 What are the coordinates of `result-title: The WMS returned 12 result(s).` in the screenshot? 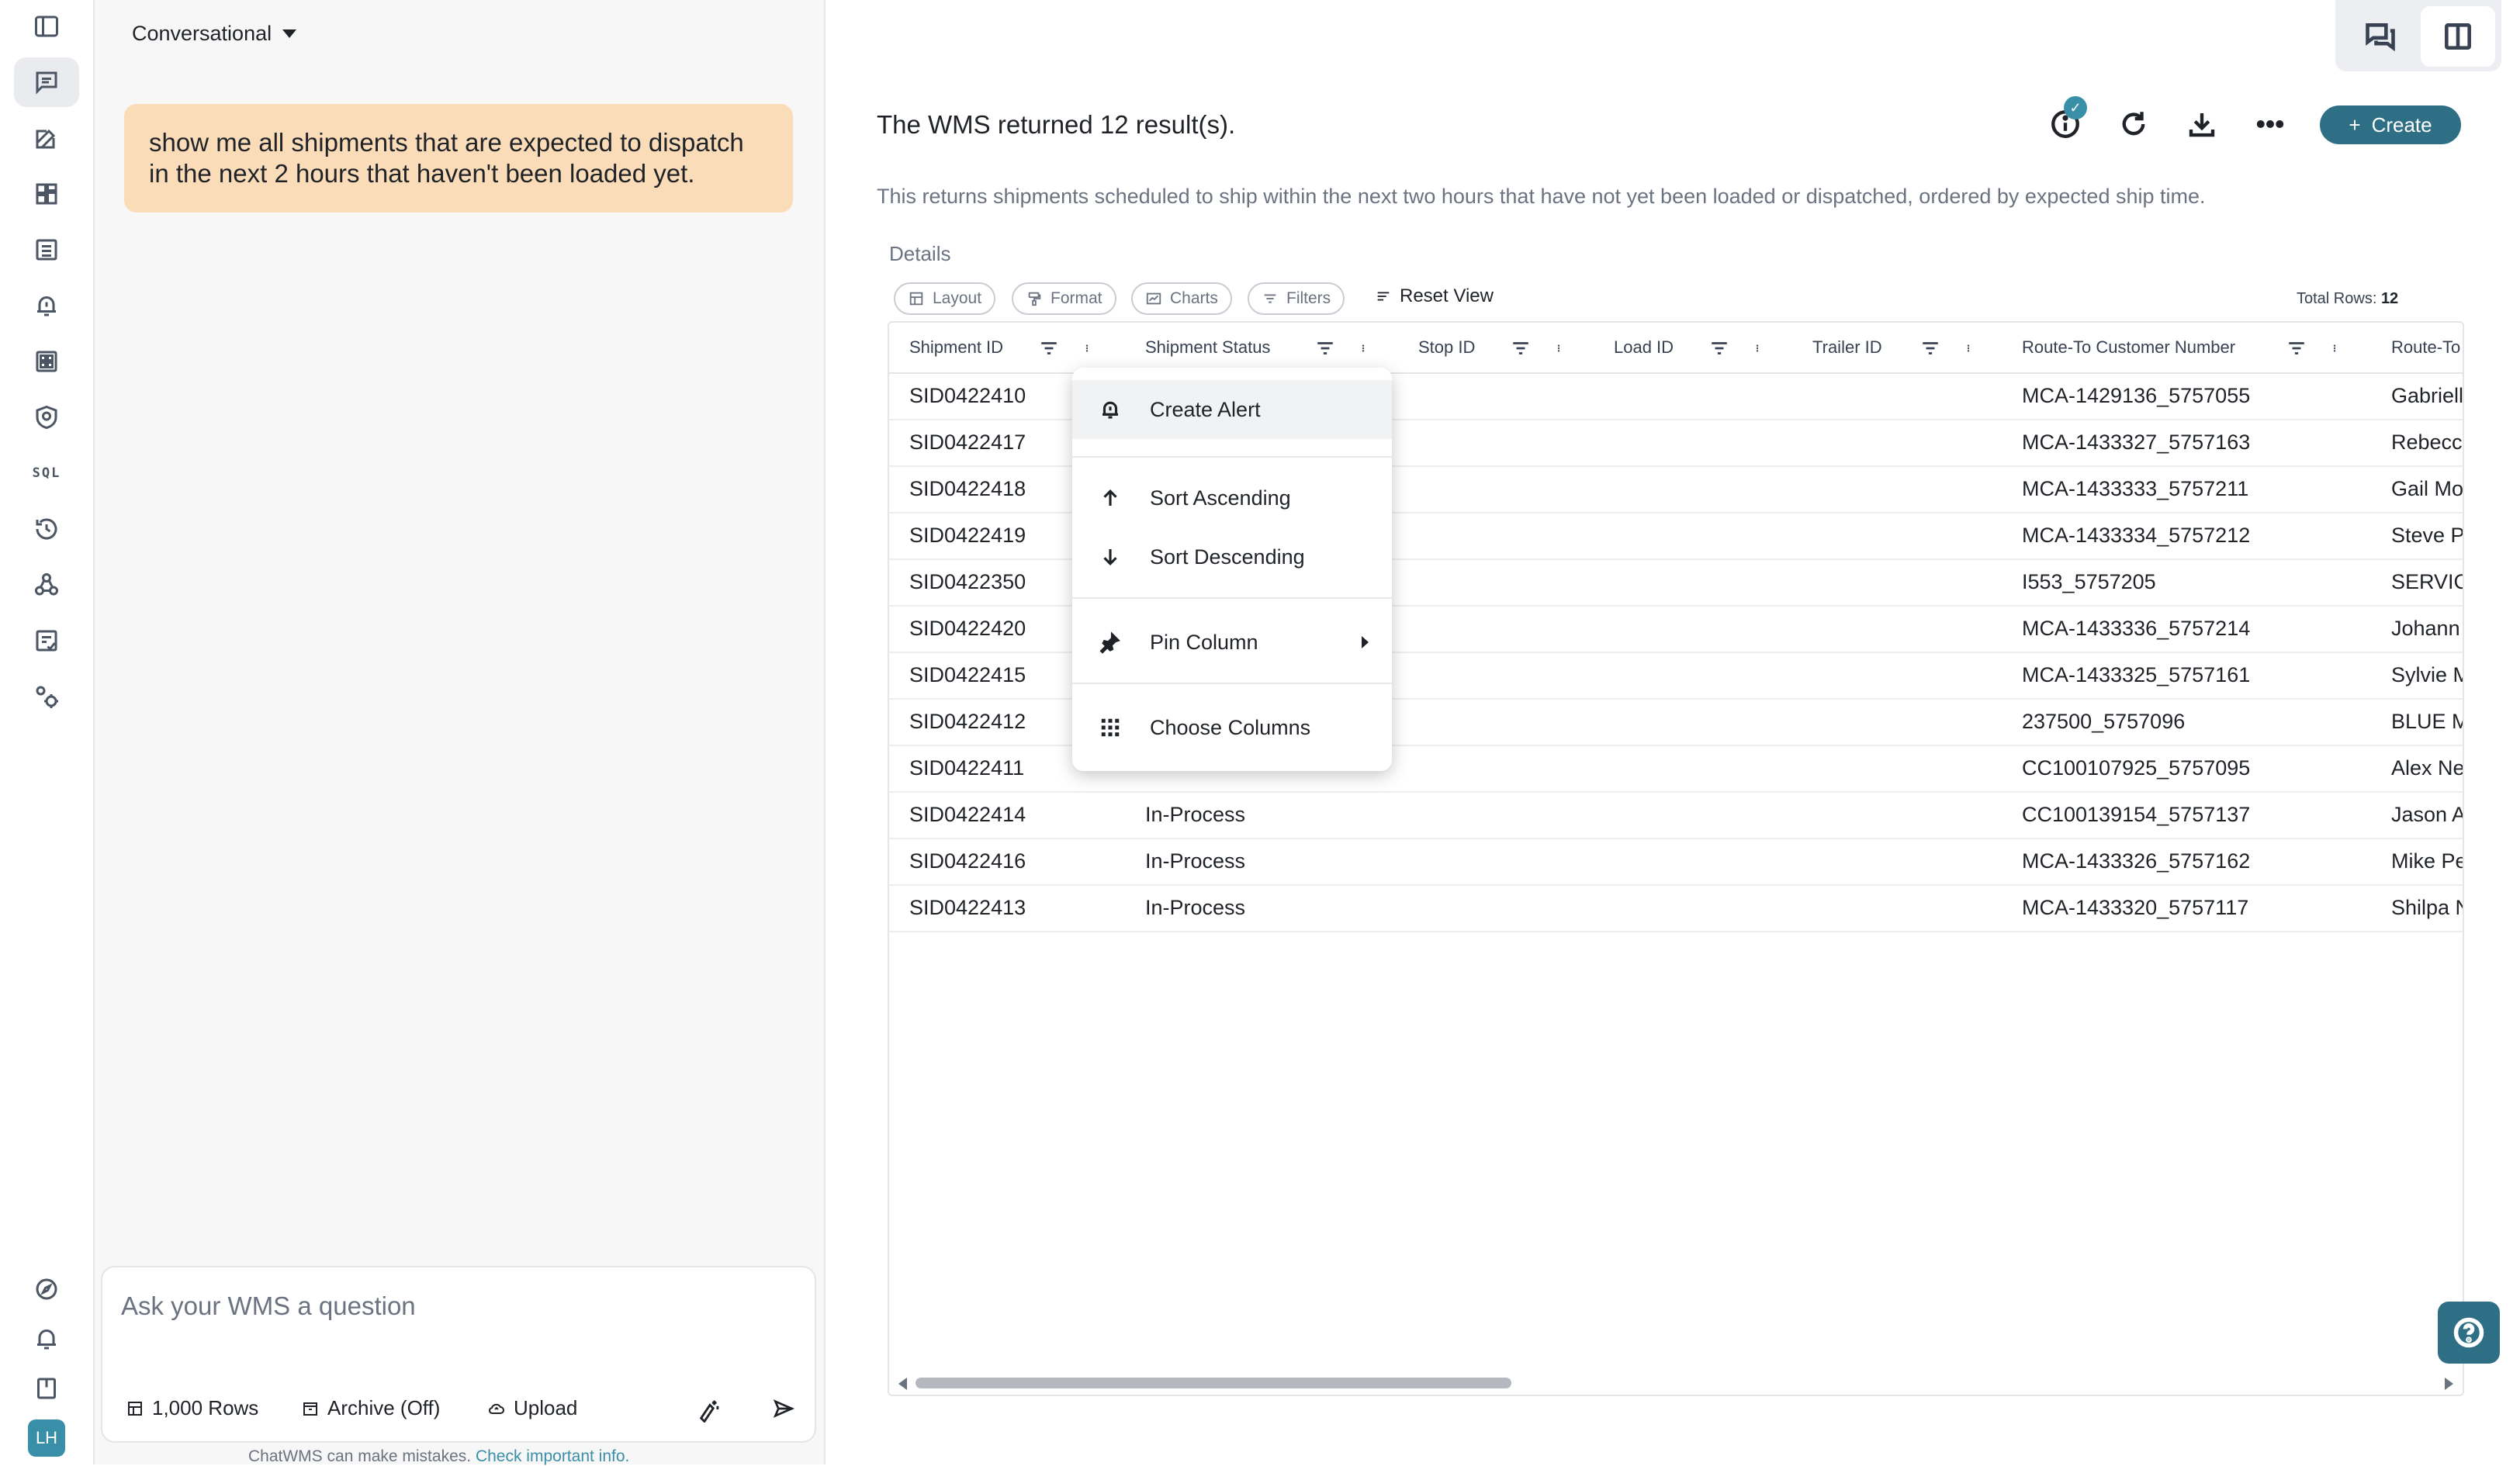 It's located at (1056, 124).